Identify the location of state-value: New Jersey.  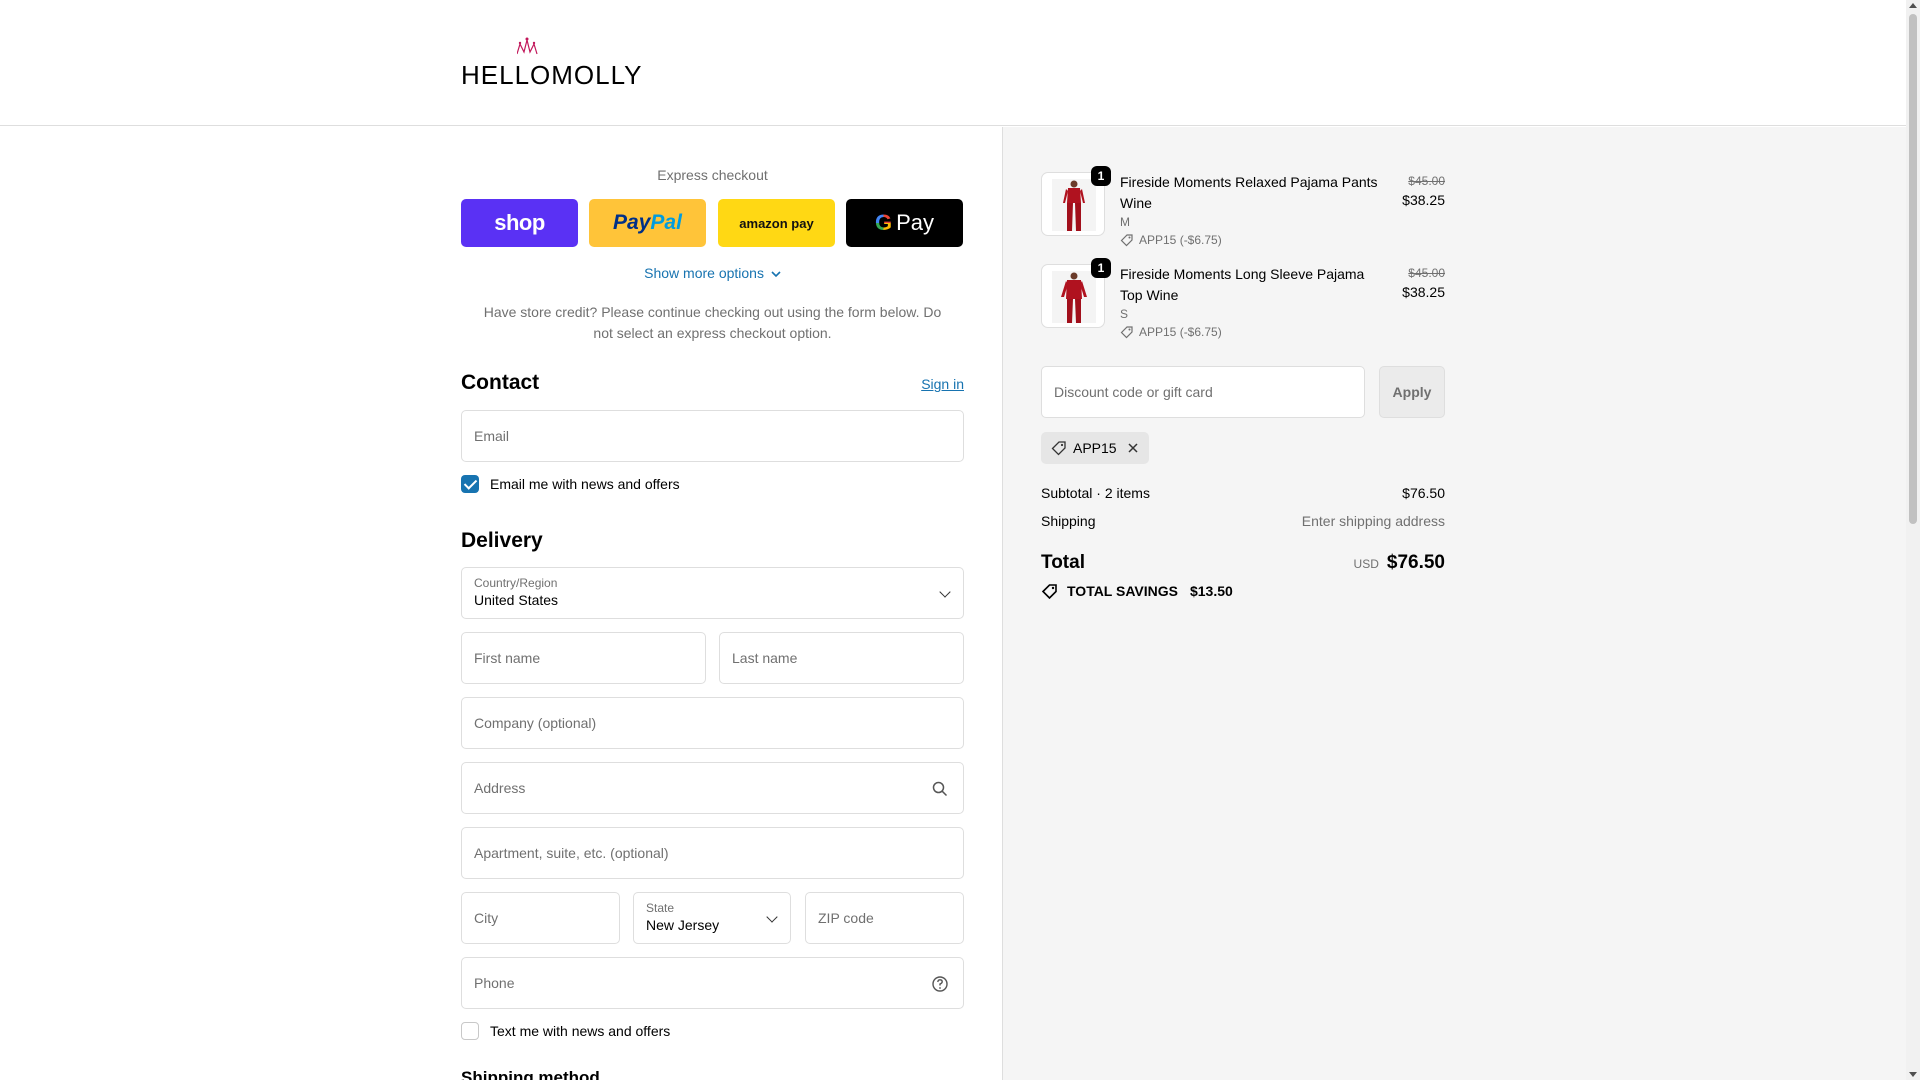
(683, 925).